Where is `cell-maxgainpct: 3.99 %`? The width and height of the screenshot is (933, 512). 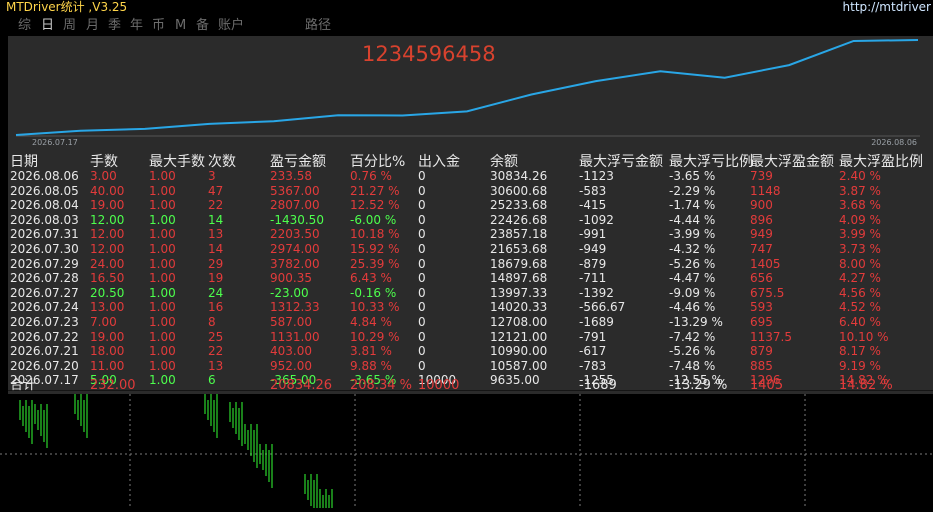
cell-maxgainpct: 3.99 % is located at coordinates (860, 234).